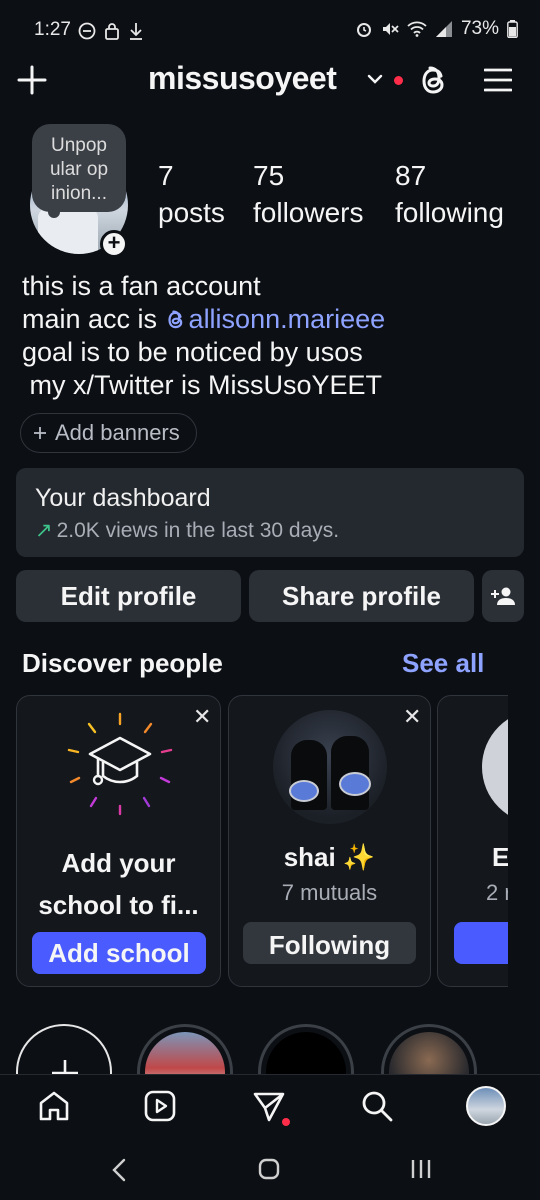 Image resolution: width=540 pixels, height=1200 pixels. I want to click on discover-card-user: E 2 r F, so click(472, 841).